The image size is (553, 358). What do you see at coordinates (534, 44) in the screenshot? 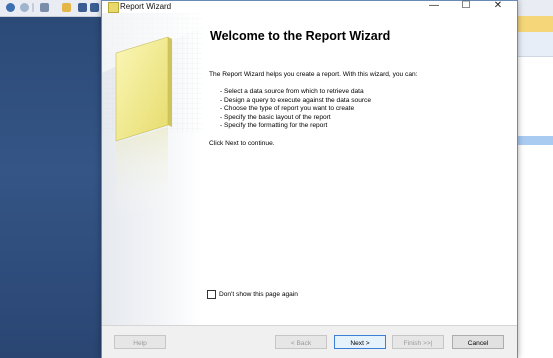
I see `ide-panel-toolbar` at bounding box center [534, 44].